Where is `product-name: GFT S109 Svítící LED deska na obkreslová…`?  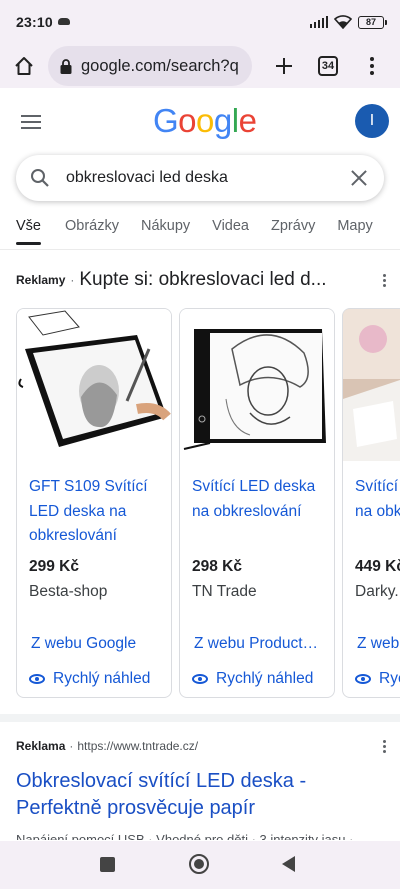
product-name: GFT S109 Svítící LED deska na obkreslová… is located at coordinates (98, 512).